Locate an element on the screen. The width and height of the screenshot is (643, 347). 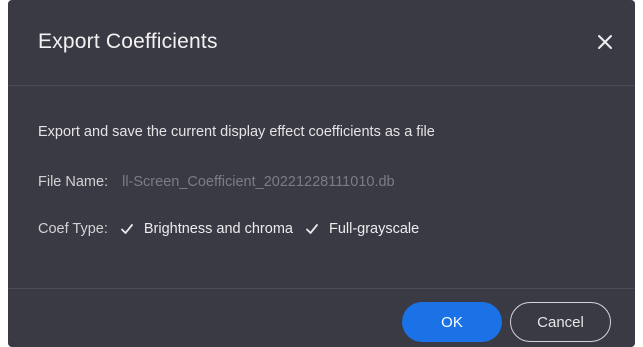
file-name-label: File Name: is located at coordinates (73, 182).